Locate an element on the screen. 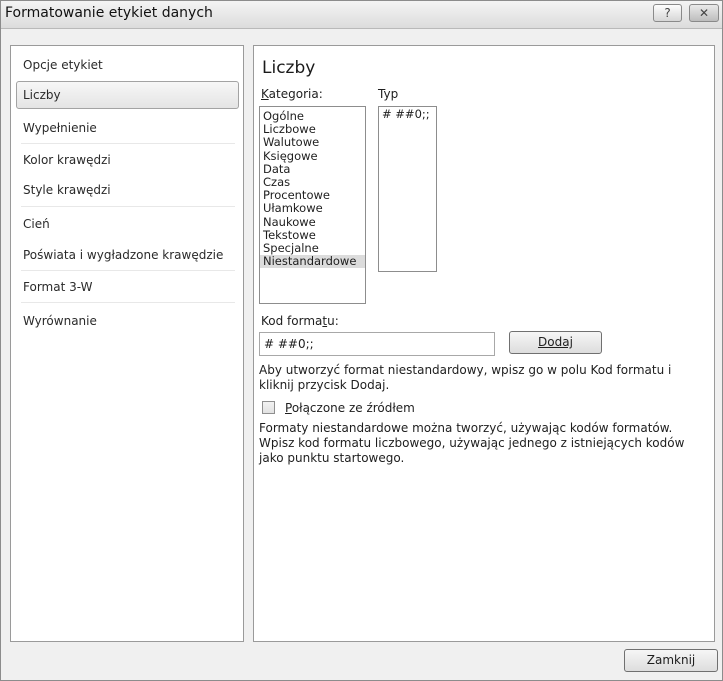 This screenshot has height=681, width=723. add-button: Dodaj is located at coordinates (555, 342).